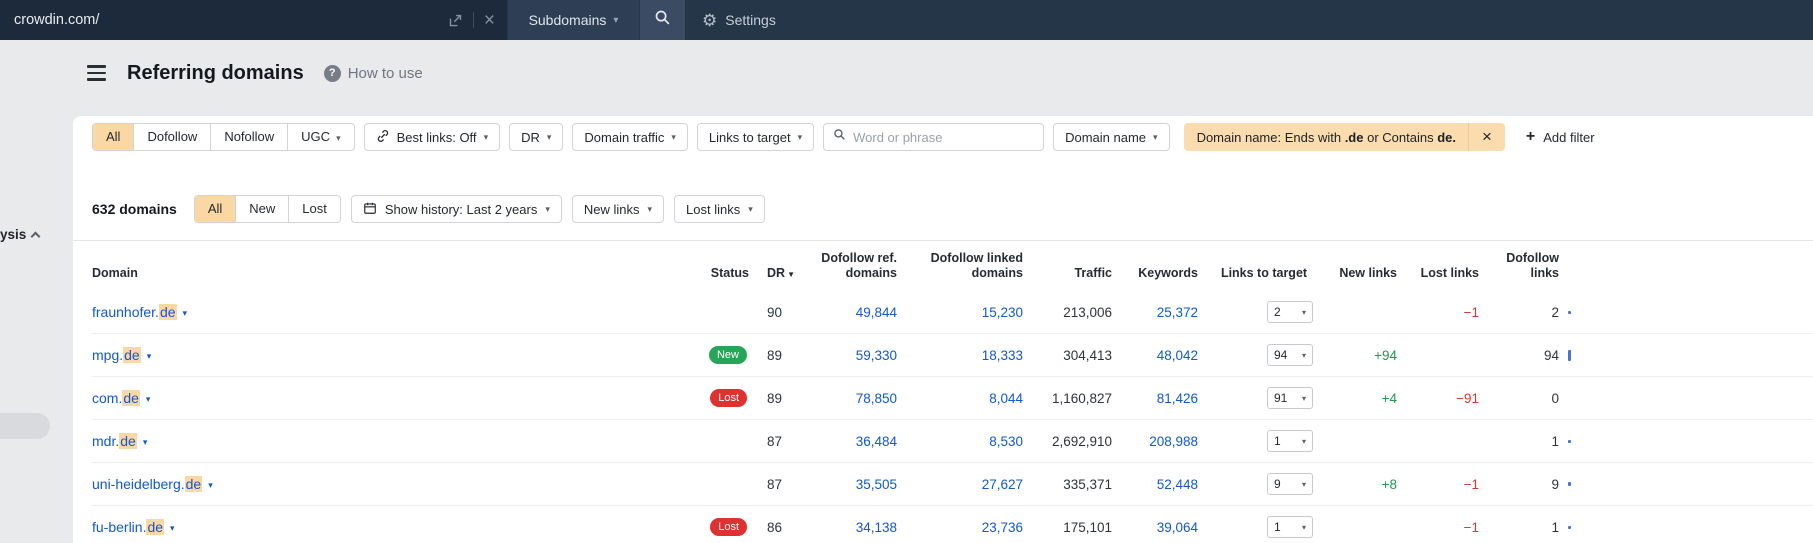  Describe the element at coordinates (134, 312) in the screenshot. I see `domain-link: fraunhofer.de` at that location.